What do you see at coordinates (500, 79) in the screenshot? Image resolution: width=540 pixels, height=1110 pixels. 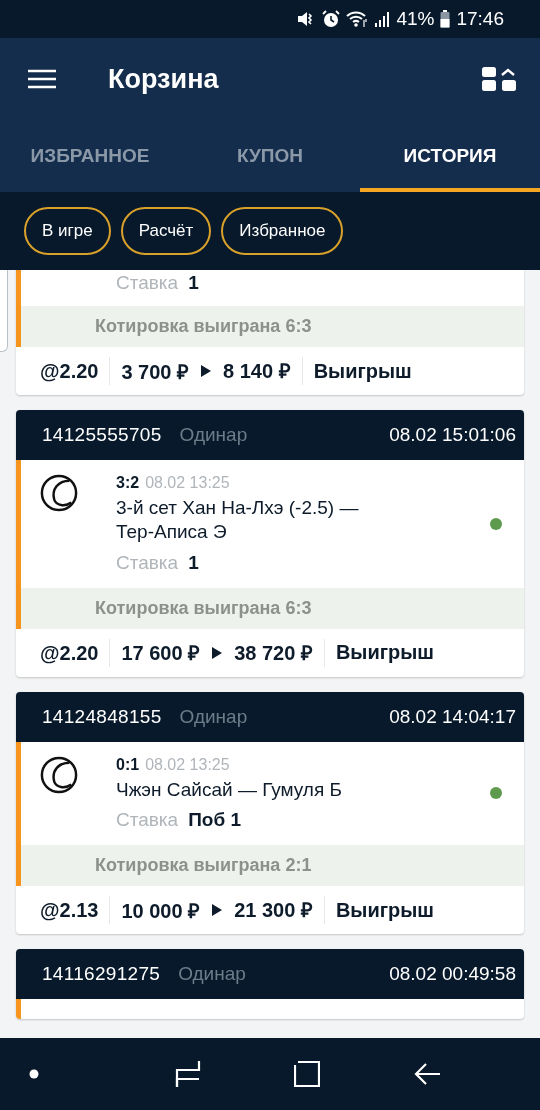 I see `layout-toggle-icon` at bounding box center [500, 79].